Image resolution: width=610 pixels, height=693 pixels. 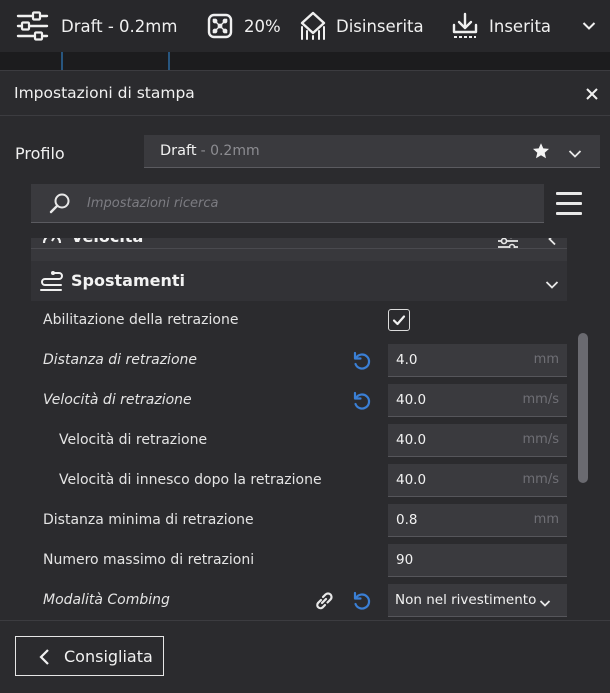 I want to click on setting-label: Distanza di retrazione, so click(x=120, y=360).